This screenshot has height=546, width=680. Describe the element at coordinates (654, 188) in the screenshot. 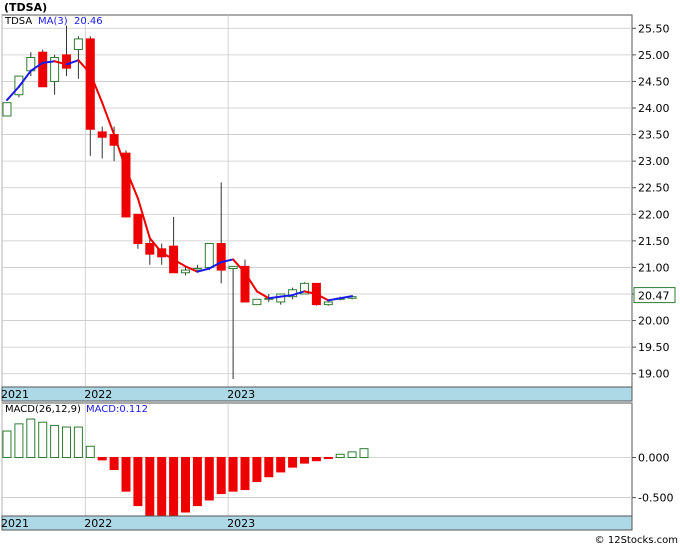

I see `price-tick-label: 22.50` at that location.